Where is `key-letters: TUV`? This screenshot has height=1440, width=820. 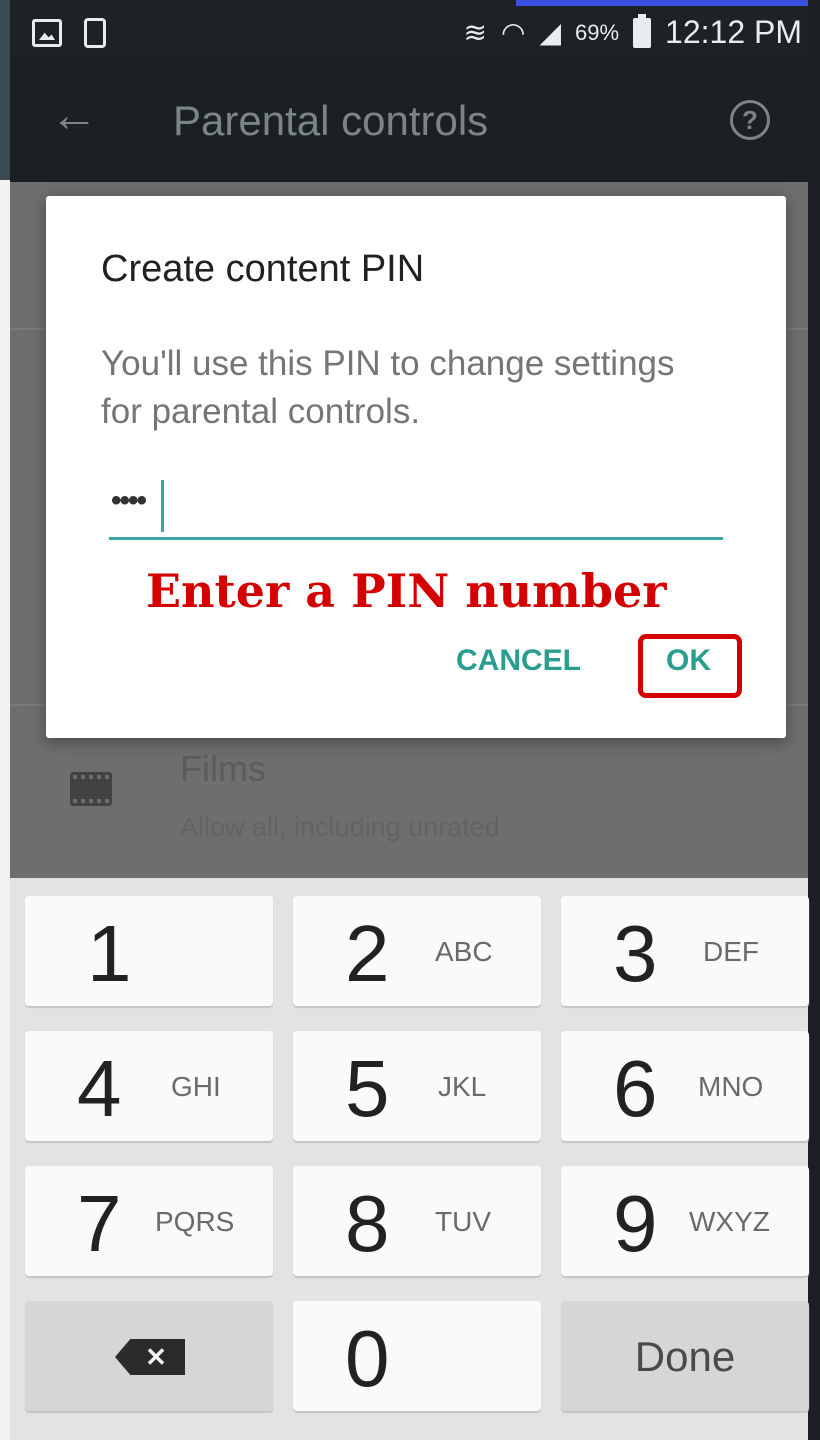 key-letters: TUV is located at coordinates (463, 1221).